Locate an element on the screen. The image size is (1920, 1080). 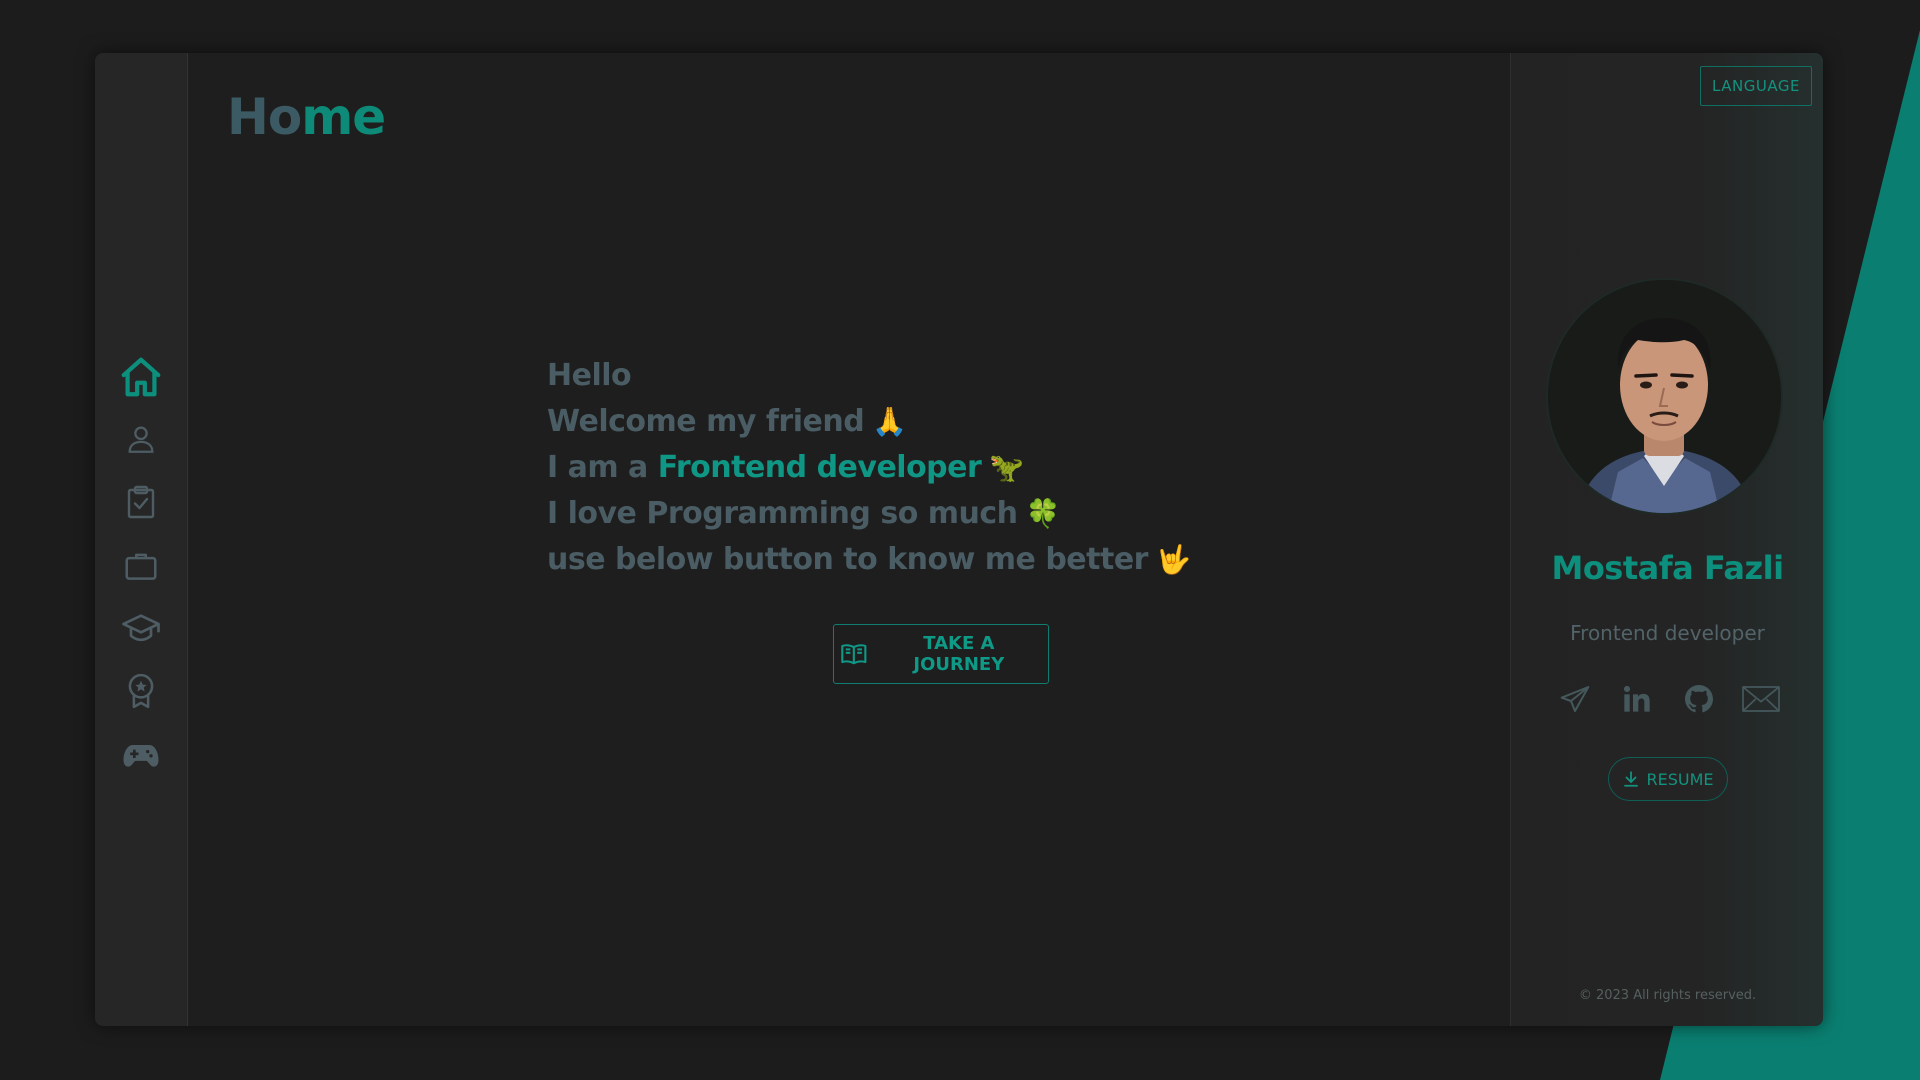
love-you-gesture-emoji: 🤟 is located at coordinates (1173, 559).